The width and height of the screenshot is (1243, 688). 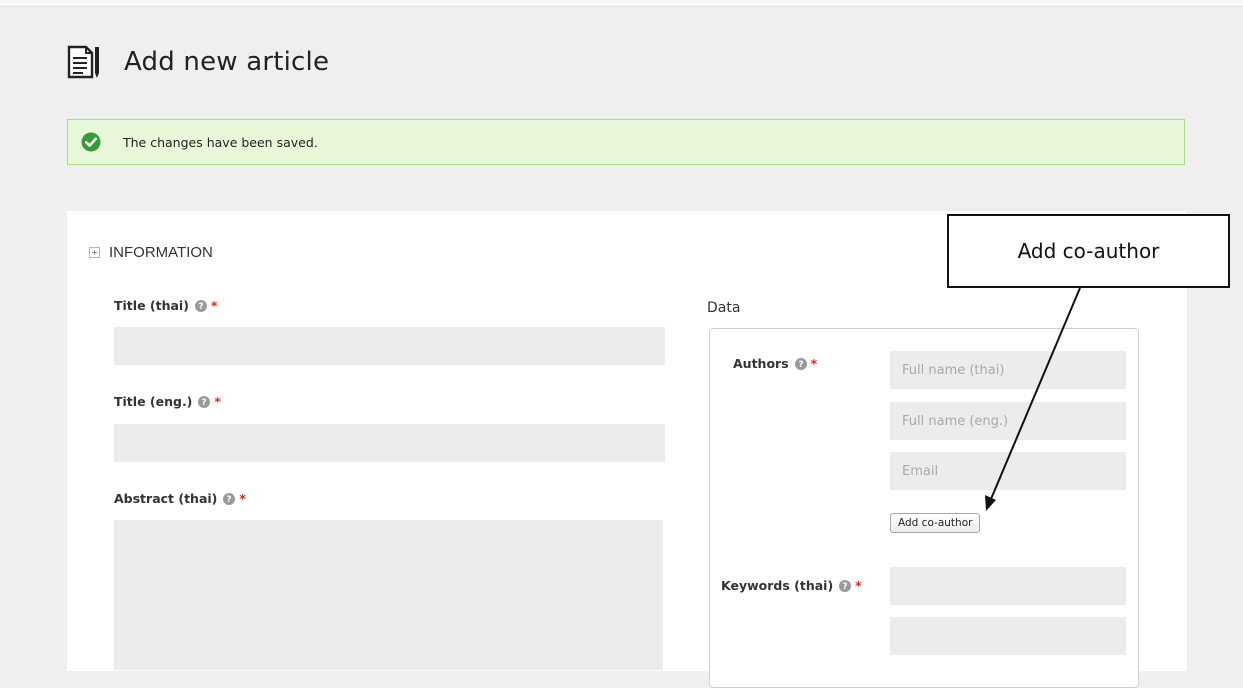 What do you see at coordinates (761, 363) in the screenshot?
I see `authors-label-text: Authors` at bounding box center [761, 363].